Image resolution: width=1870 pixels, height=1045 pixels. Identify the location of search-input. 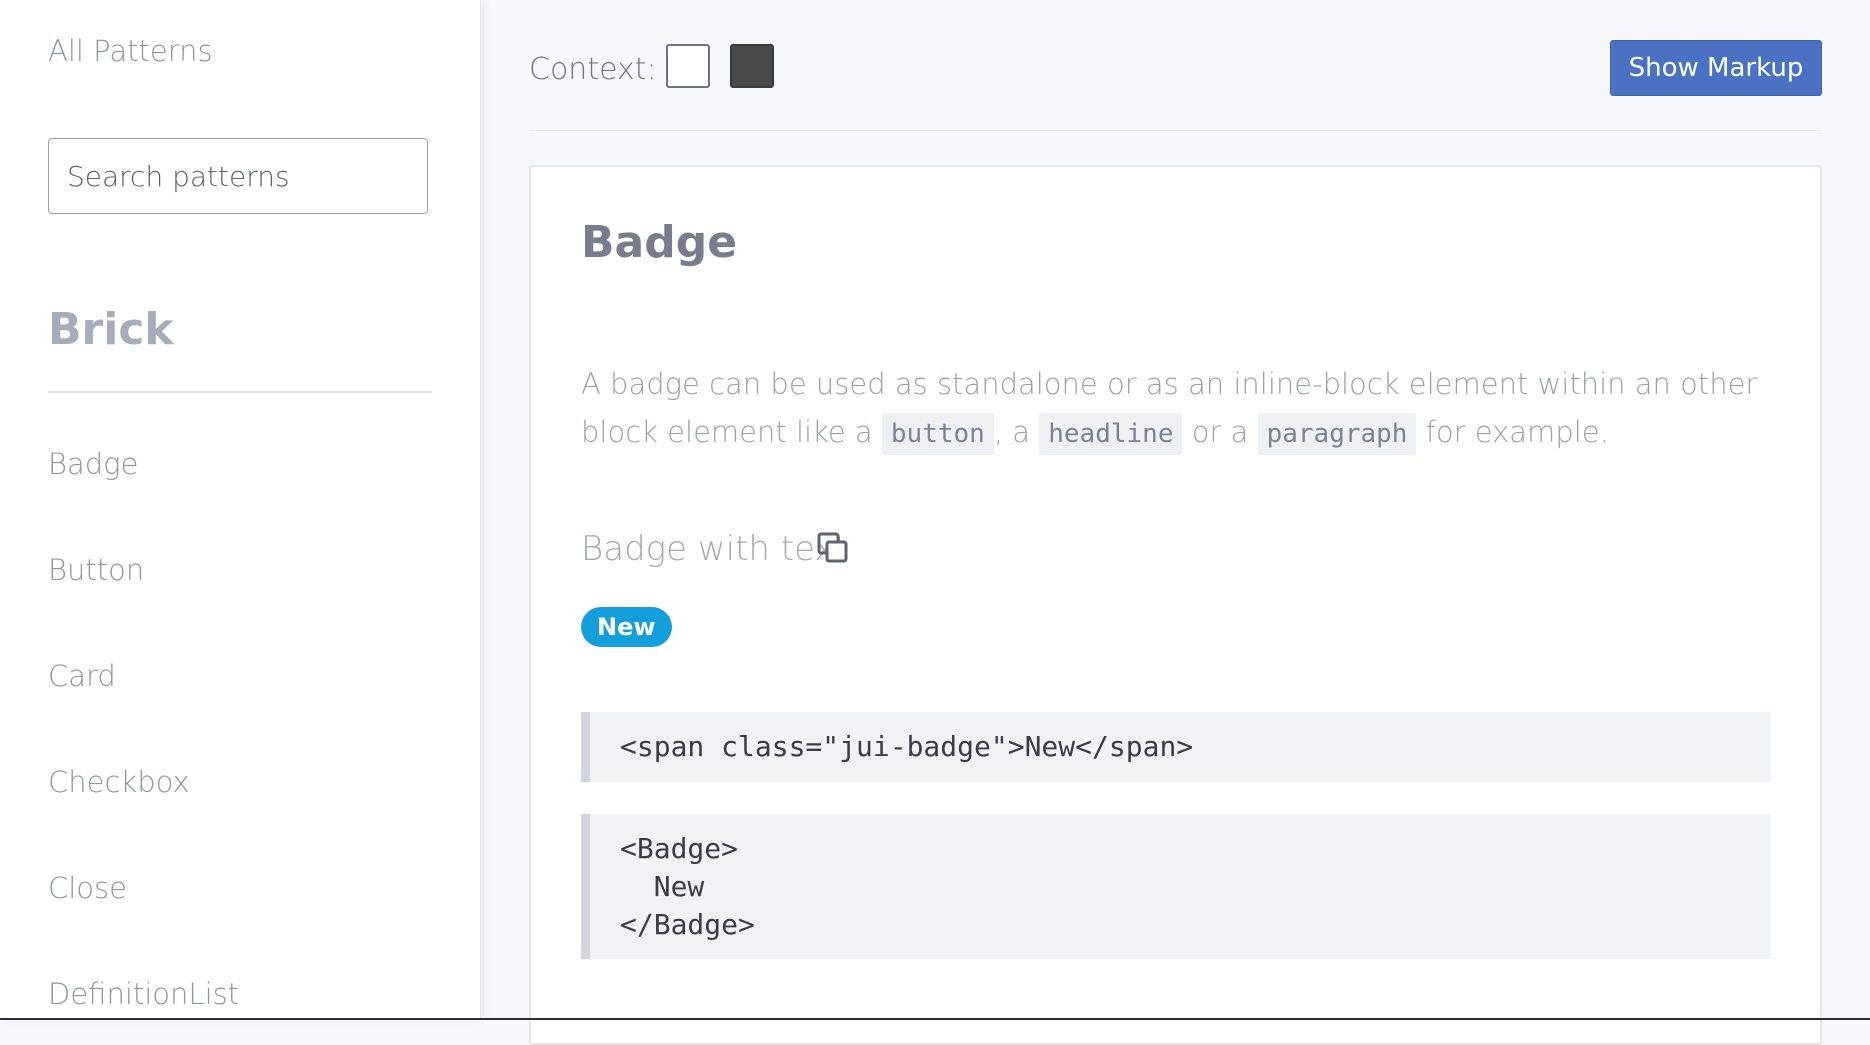
(238, 176).